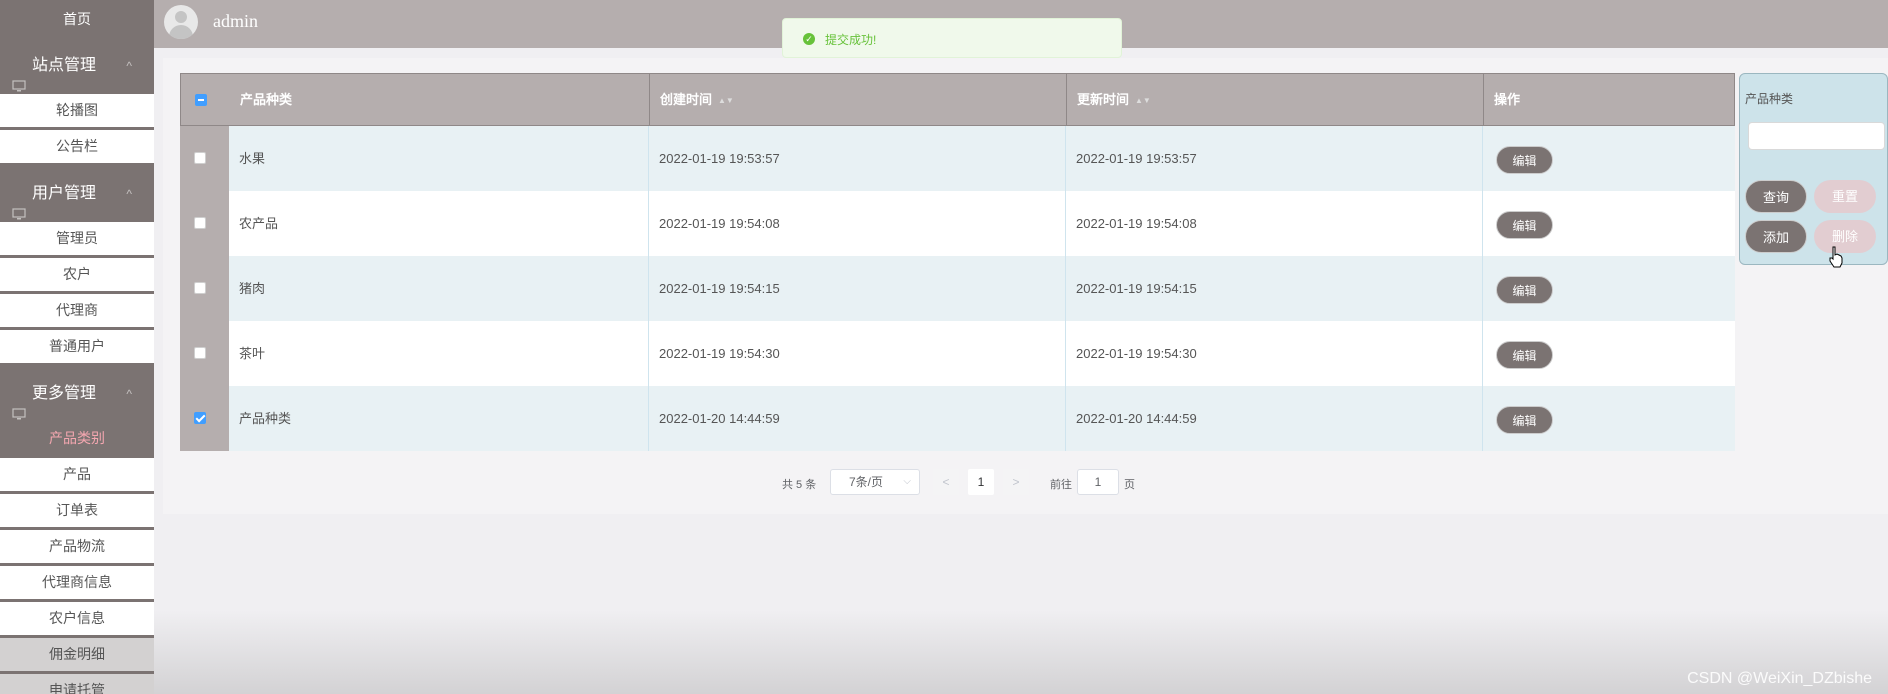 The image size is (1888, 694). Describe the element at coordinates (851, 40) in the screenshot. I see `toast-message: 提交成功!` at that location.